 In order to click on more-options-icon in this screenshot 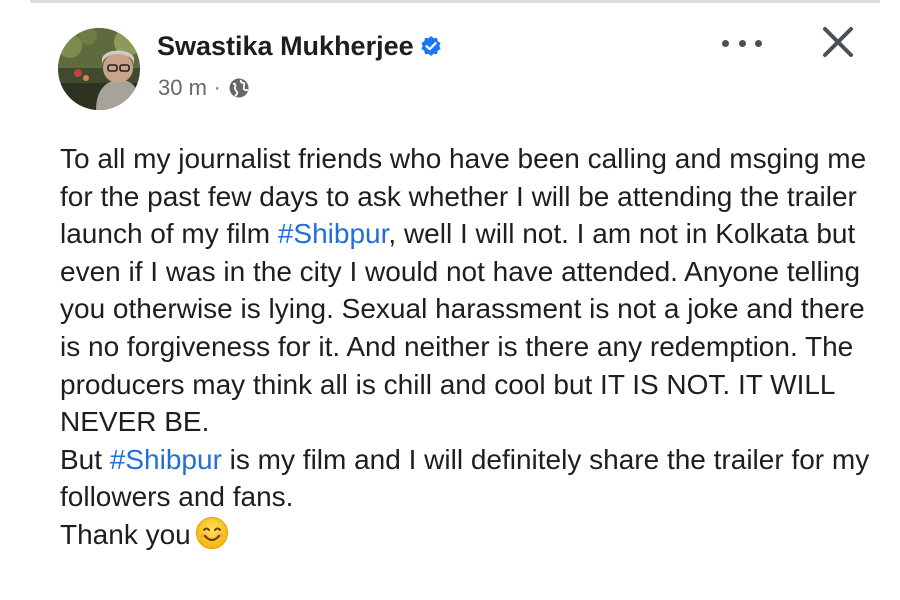, I will do `click(742, 43)`.